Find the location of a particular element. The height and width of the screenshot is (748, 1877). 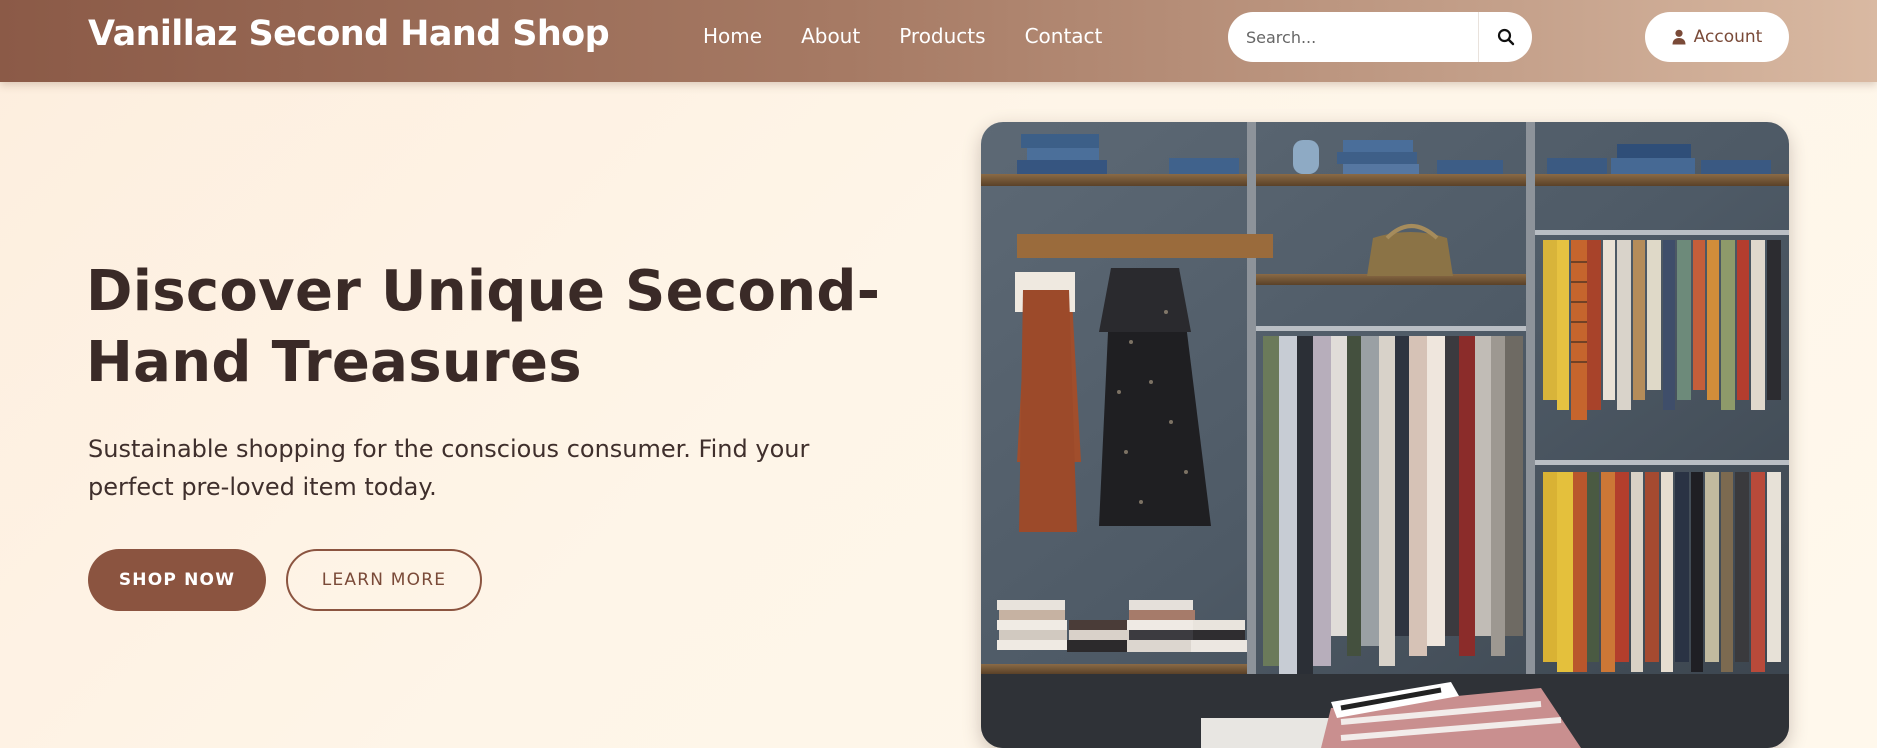

main-nav: Home About Products Contact is located at coordinates (922, 36).